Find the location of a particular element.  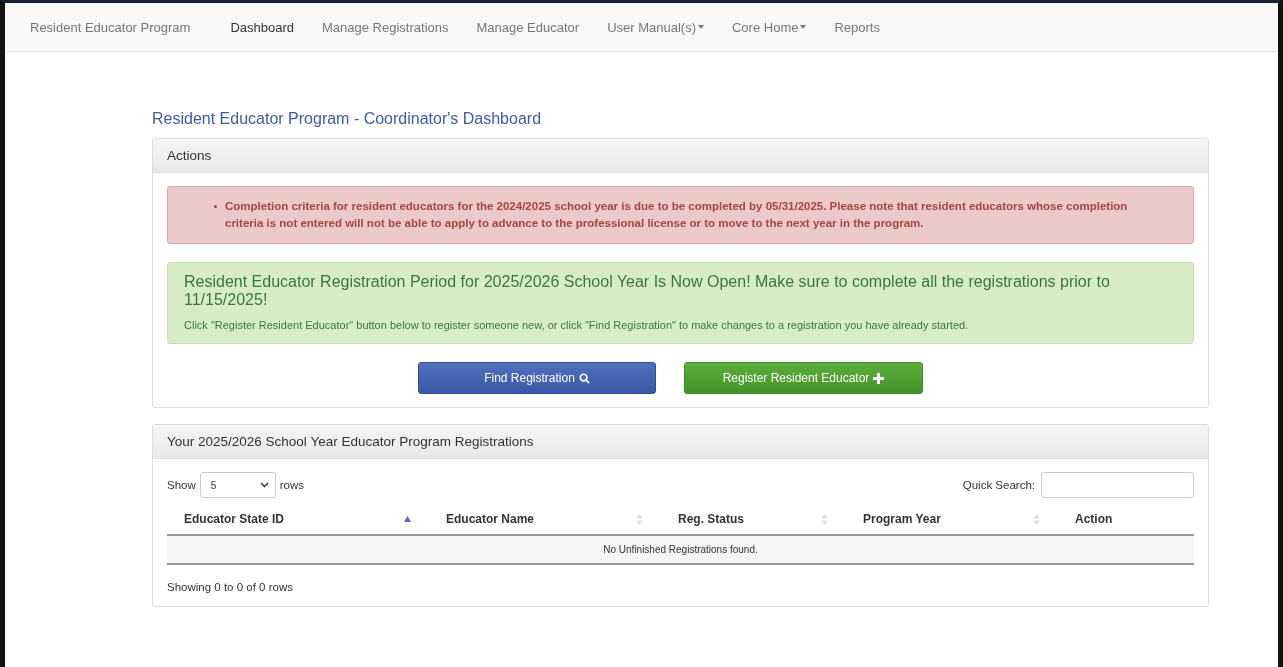

nav-link: Manage Educator is located at coordinates (528, 27).